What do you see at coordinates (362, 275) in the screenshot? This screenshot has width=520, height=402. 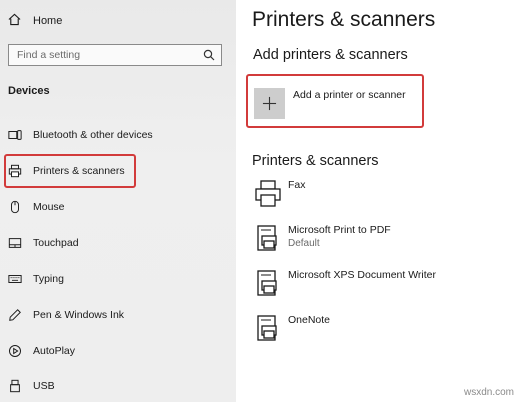 I see `printer-name: Microsoft XPS Document Writer` at bounding box center [362, 275].